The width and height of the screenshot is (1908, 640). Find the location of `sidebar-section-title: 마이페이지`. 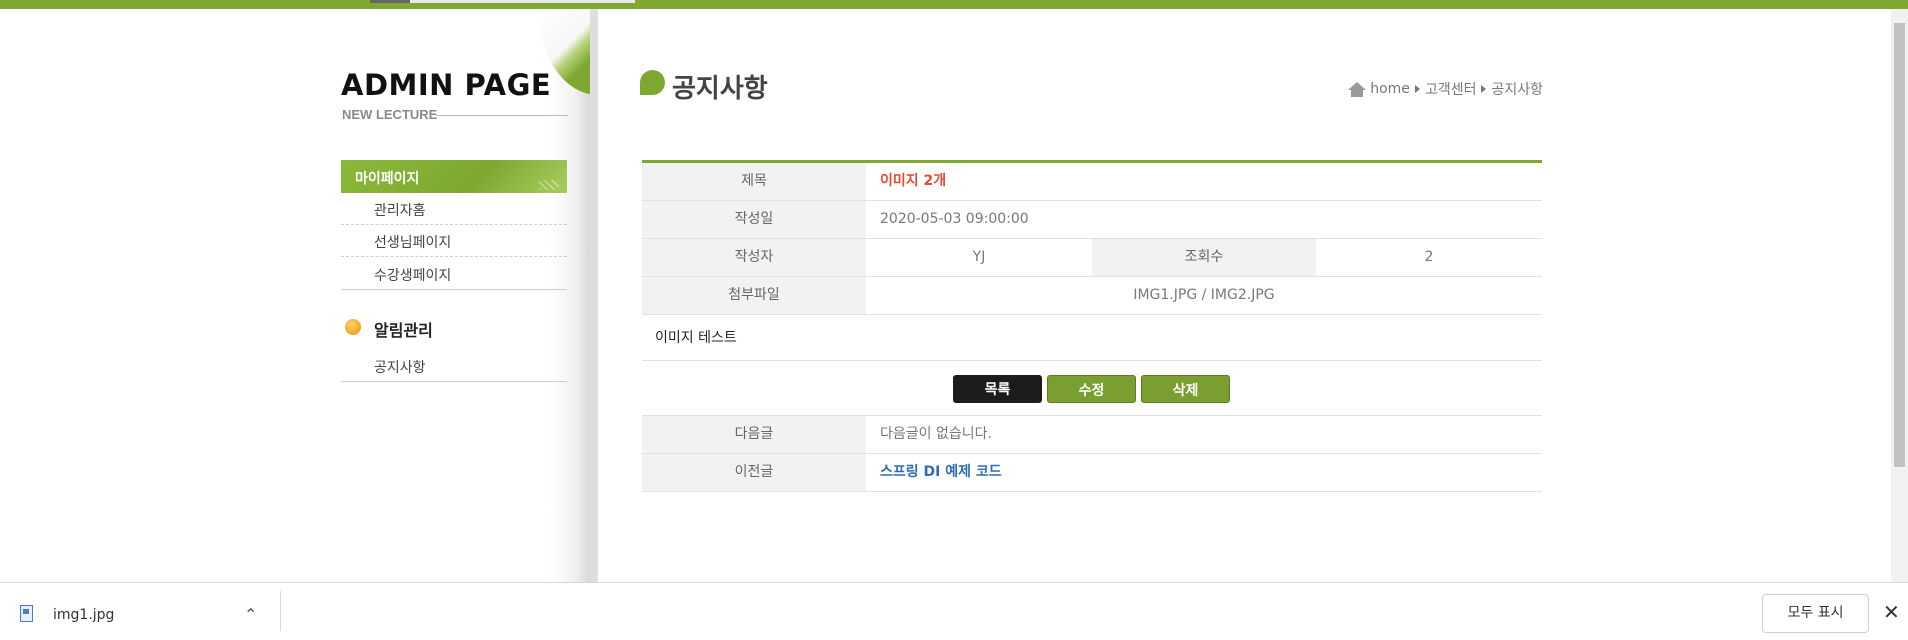

sidebar-section-title: 마이페이지 is located at coordinates (387, 179).